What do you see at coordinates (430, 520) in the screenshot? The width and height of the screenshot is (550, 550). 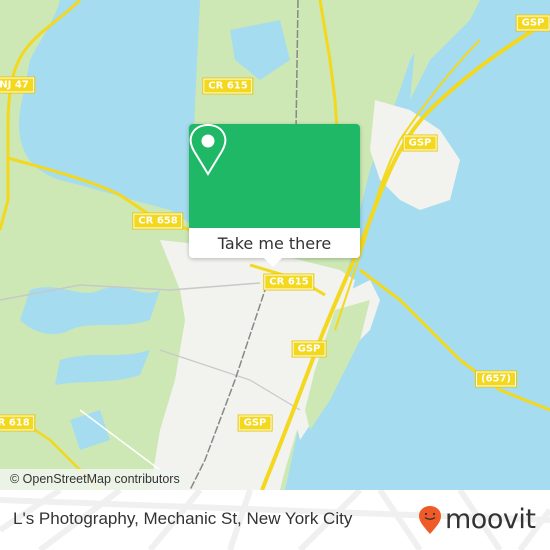 I see `moovit-pin-icon` at bounding box center [430, 520].